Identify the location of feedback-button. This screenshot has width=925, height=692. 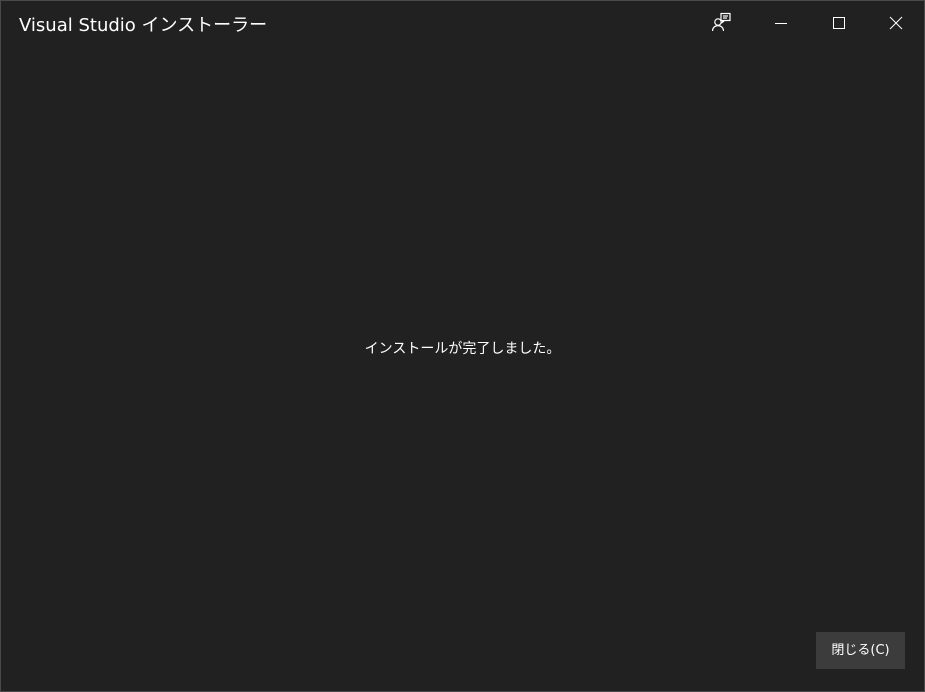
(721, 24).